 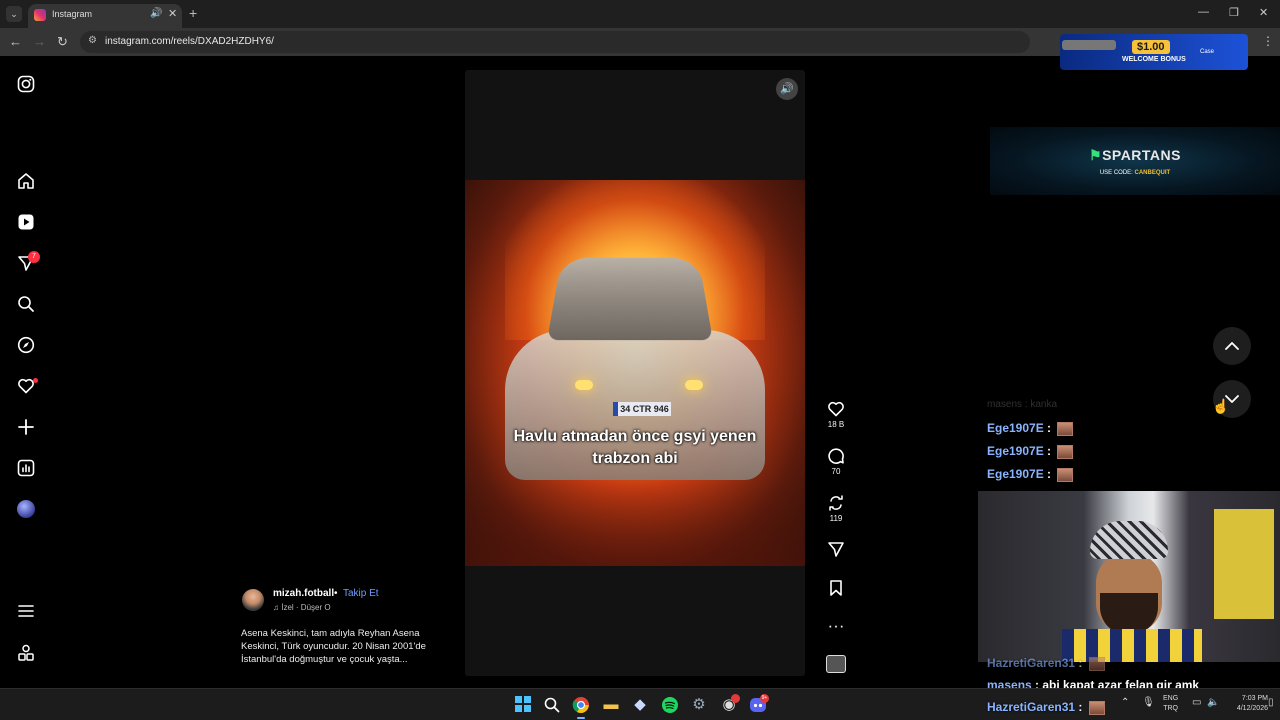 What do you see at coordinates (15, 41) in the screenshot?
I see `back-icon: ←` at bounding box center [15, 41].